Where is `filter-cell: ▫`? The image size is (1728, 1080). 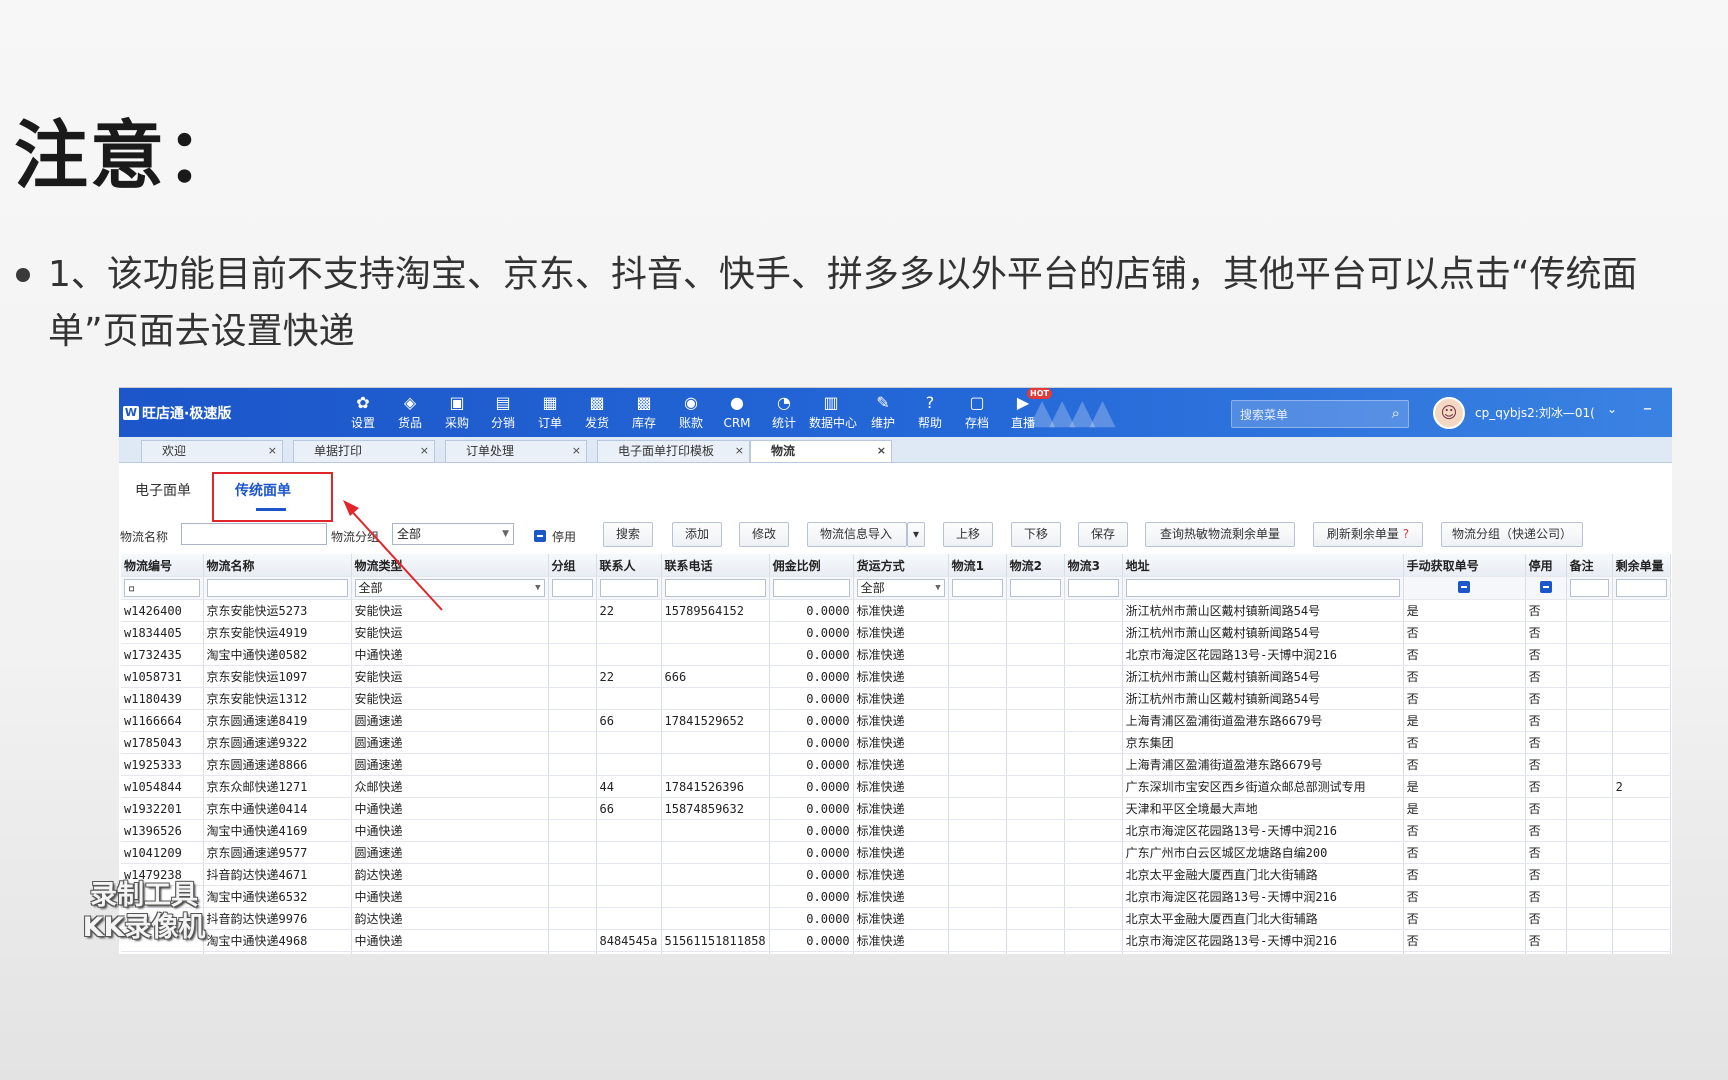 filter-cell: ▫ is located at coordinates (162, 588).